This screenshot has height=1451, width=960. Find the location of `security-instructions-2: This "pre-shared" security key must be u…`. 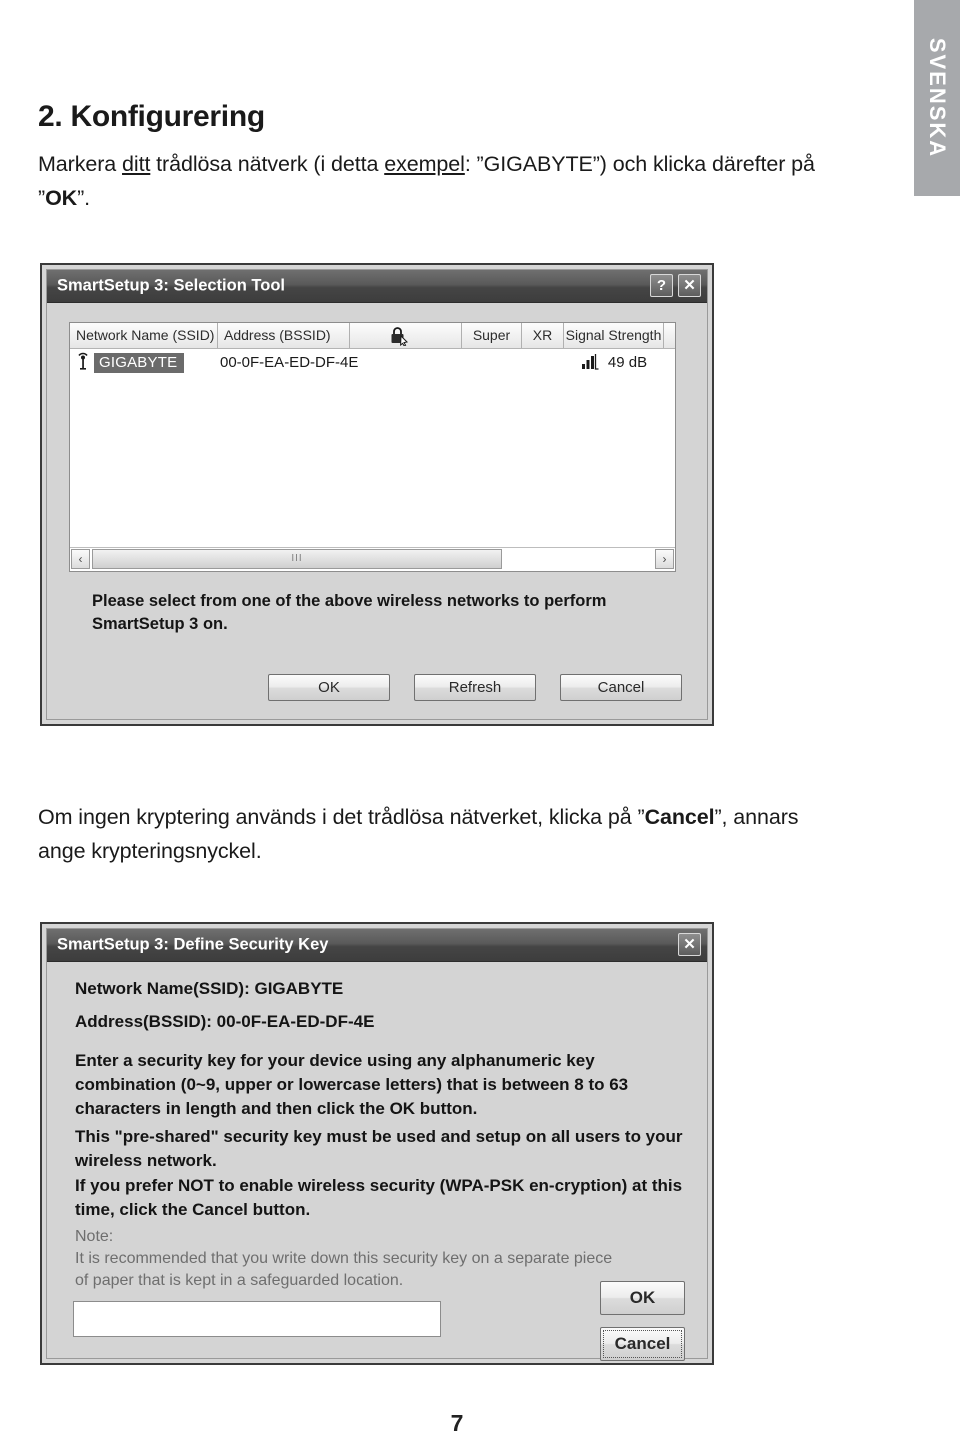

security-instructions-2: This "pre-shared" security key must be u… is located at coordinates (379, 1148).